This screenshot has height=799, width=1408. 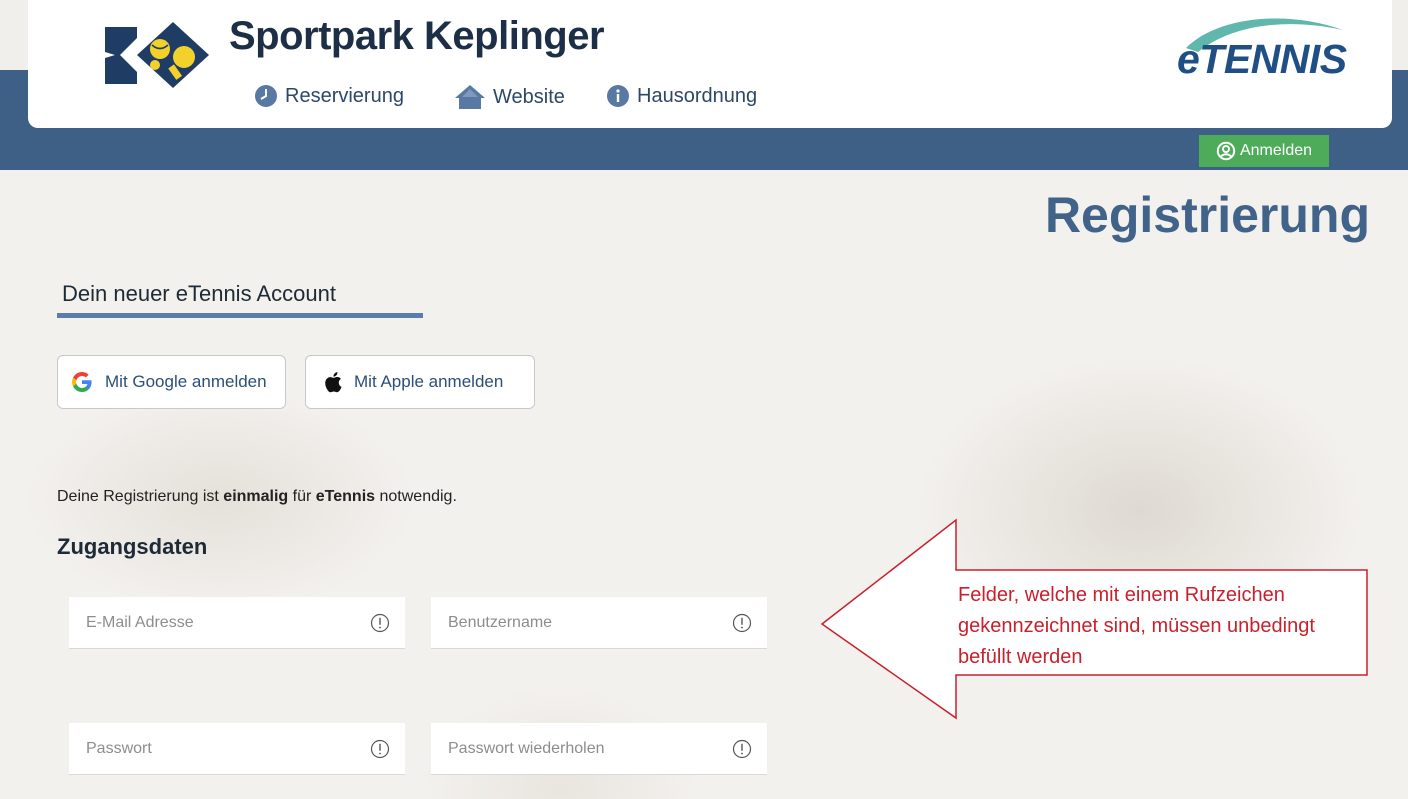 I want to click on apple-signin-label: Mit Apple anmelden, so click(x=429, y=381).